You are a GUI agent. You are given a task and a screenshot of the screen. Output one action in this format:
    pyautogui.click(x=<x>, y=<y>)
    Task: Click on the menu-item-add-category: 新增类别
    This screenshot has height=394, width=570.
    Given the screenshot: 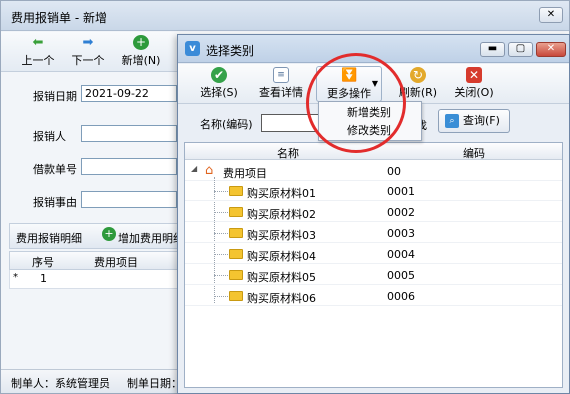 What is the action you would take?
    pyautogui.click(x=370, y=113)
    